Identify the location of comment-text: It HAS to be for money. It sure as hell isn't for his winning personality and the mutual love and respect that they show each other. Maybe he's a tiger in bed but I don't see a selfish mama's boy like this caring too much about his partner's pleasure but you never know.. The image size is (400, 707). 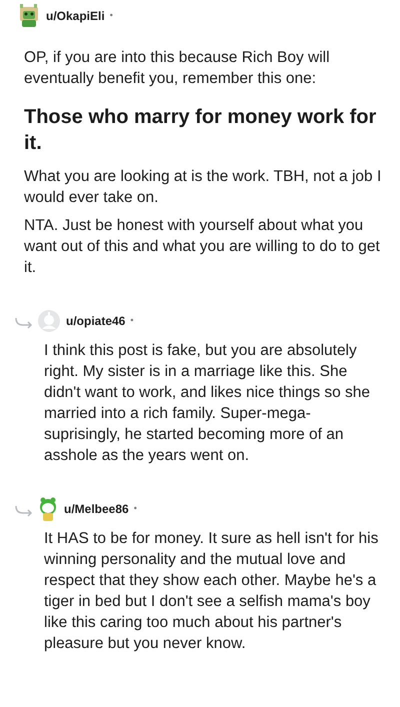
(212, 591).